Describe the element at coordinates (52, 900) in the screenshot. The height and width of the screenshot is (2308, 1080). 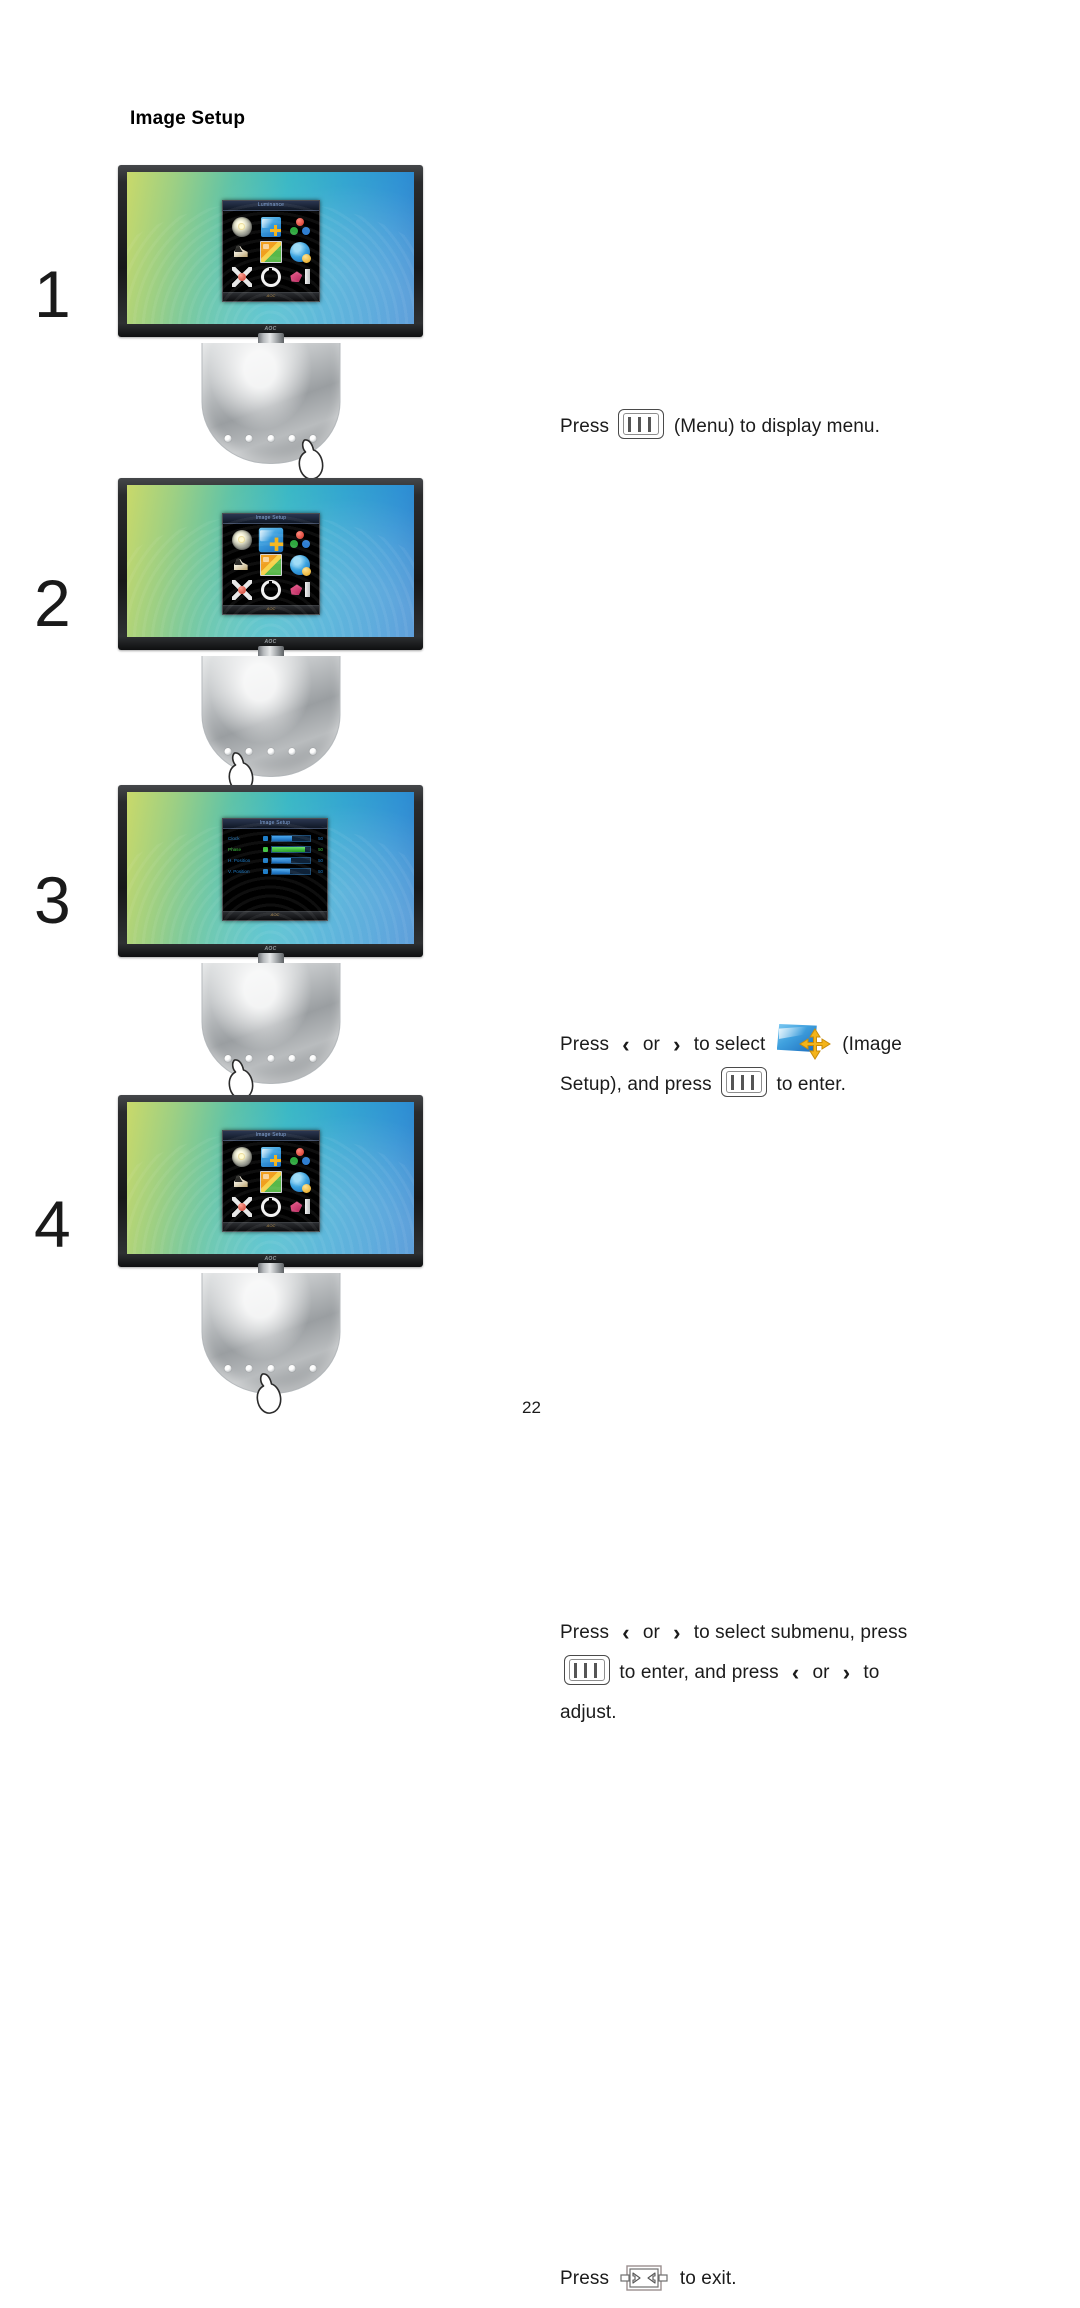
I see `step-number: 3` at that location.